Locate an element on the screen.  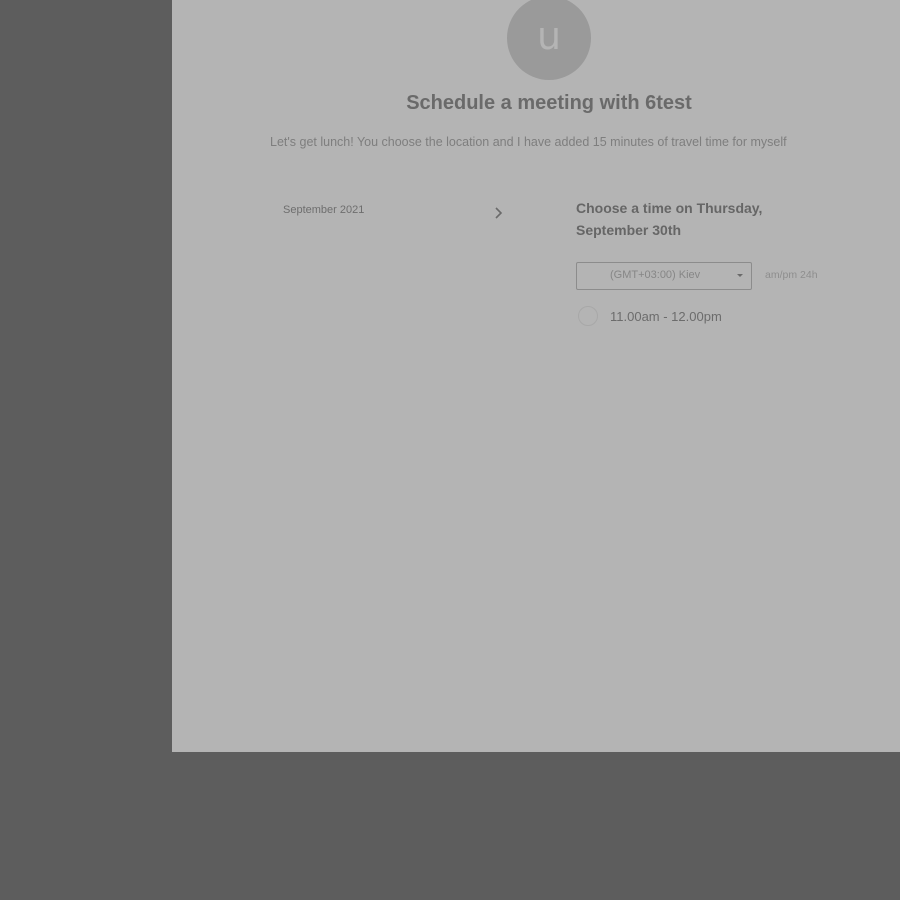
timezone-select: (GMT+03:00) Kiev is located at coordinates (664, 276).